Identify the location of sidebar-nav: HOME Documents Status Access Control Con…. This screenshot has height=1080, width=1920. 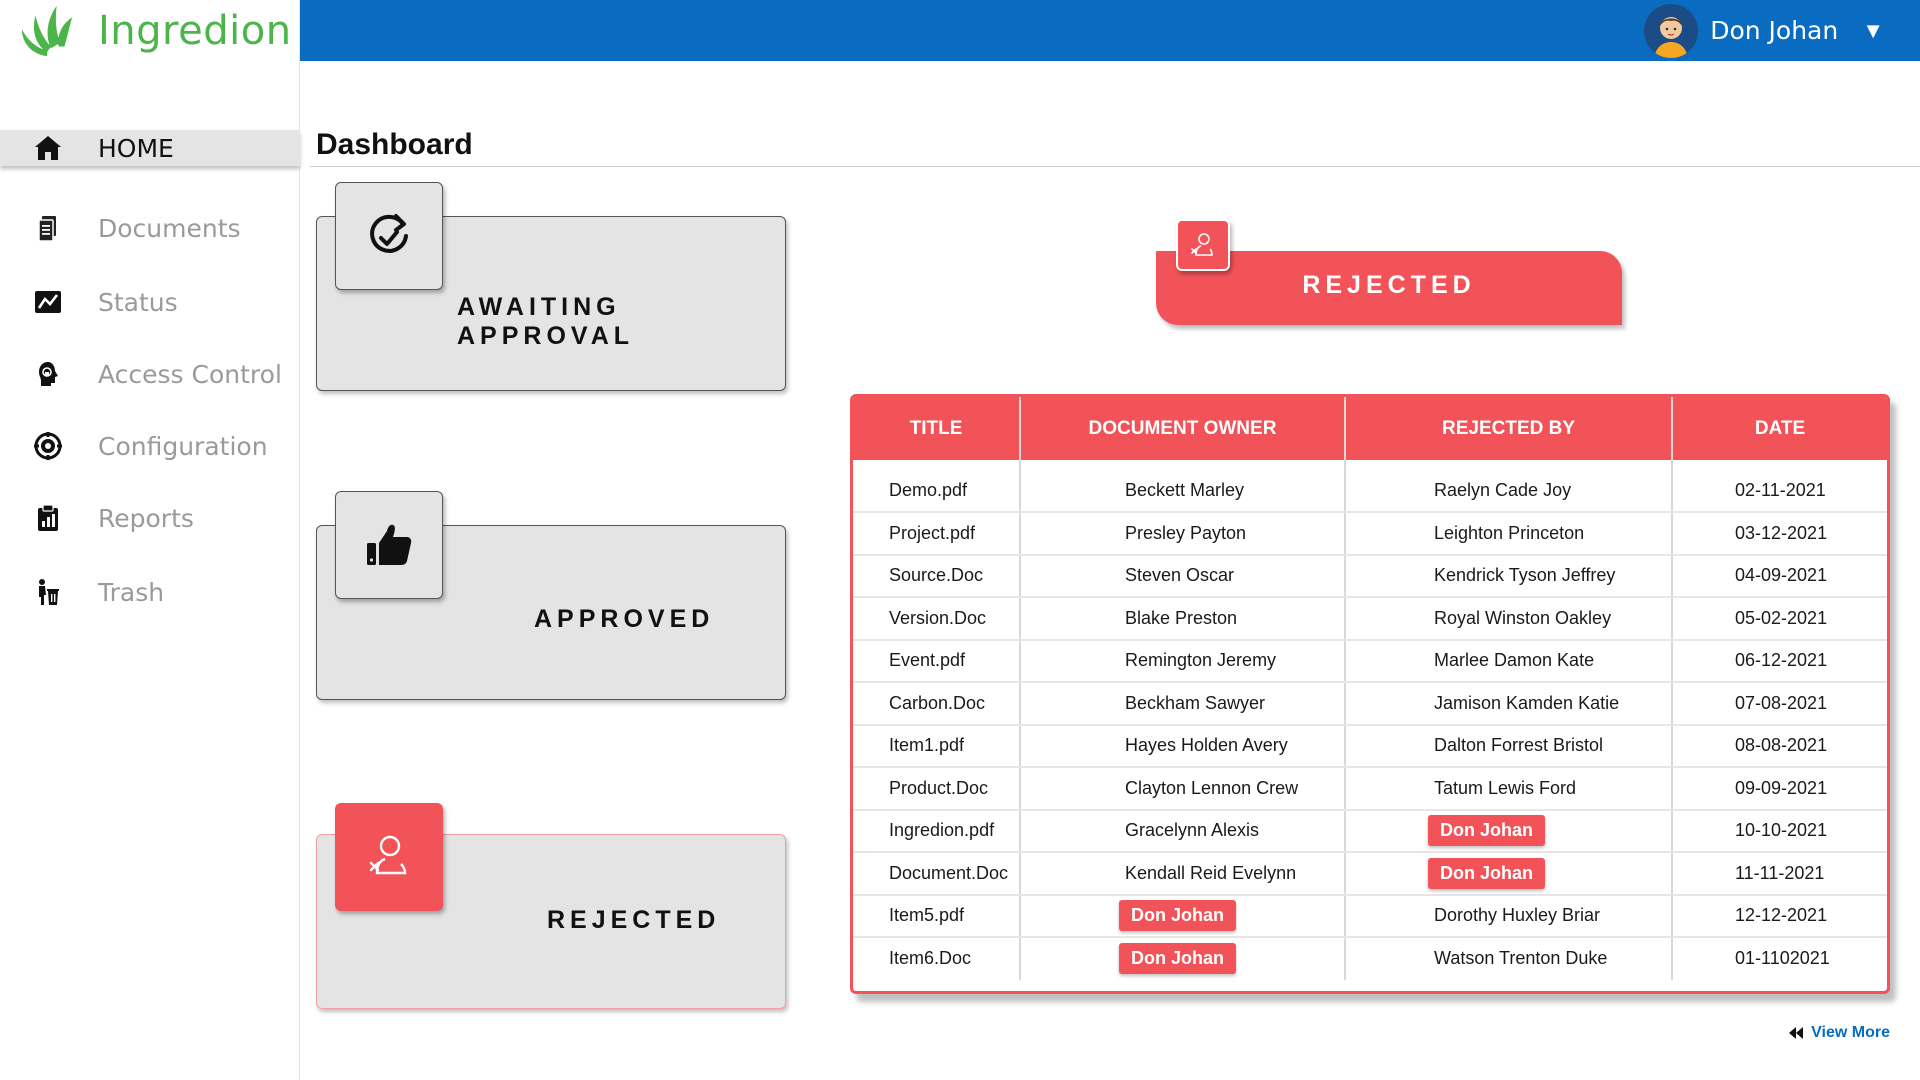
(150, 371).